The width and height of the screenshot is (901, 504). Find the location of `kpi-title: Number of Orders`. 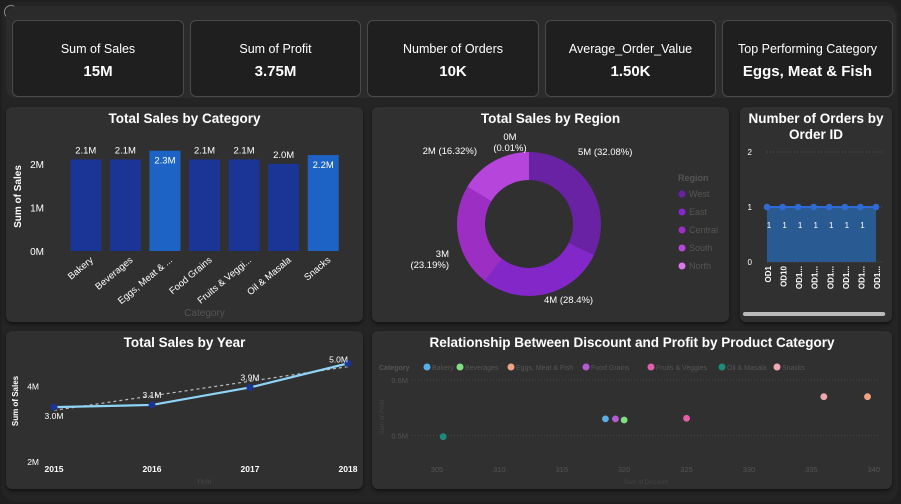

kpi-title: Number of Orders is located at coordinates (453, 49).